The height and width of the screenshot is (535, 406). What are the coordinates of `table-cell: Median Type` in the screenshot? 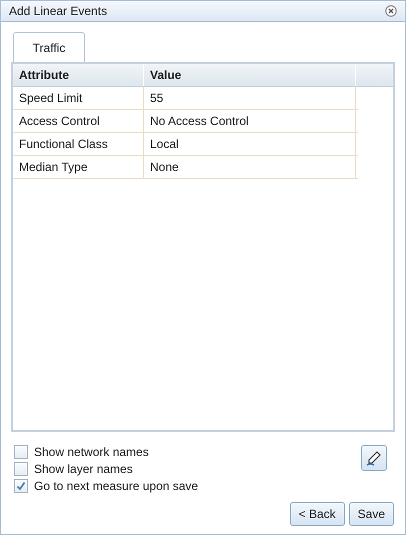 It's located at (78, 167).